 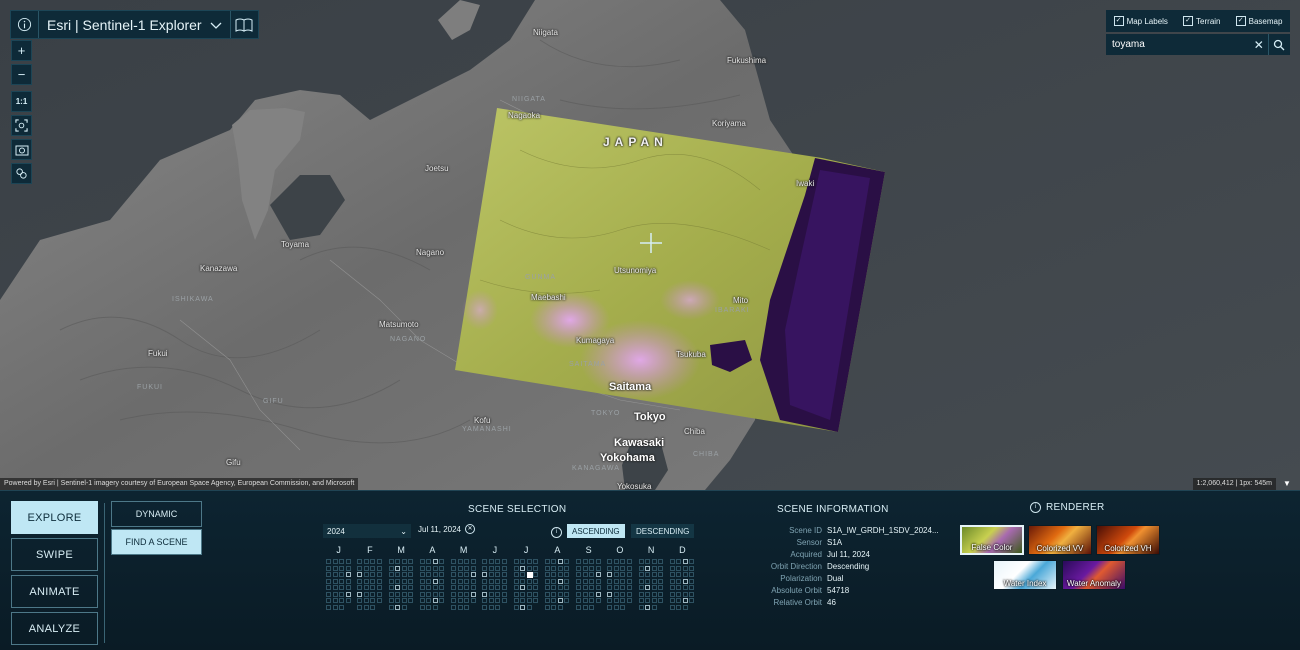 What do you see at coordinates (1258, 21) in the screenshot?
I see `basemap-toggle: ✓ Basemap` at bounding box center [1258, 21].